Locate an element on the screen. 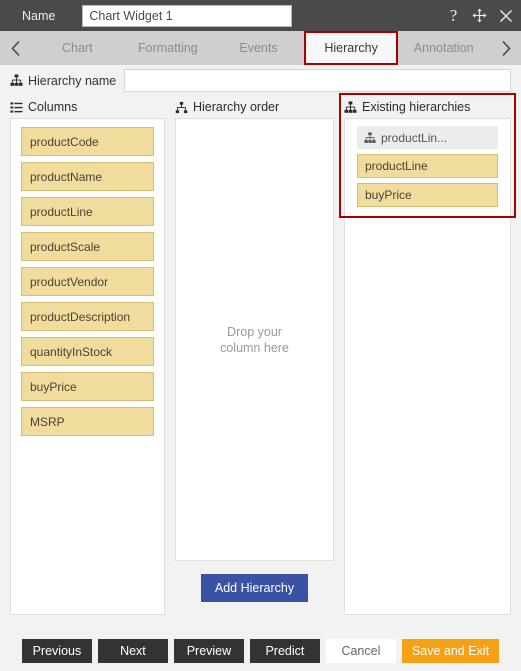 This screenshot has width=521, height=671. help-icon: ? is located at coordinates (453, 15).